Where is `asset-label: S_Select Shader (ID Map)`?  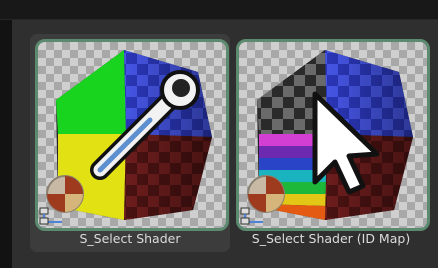
asset-label: S_Select Shader (ID Map) is located at coordinates (331, 238).